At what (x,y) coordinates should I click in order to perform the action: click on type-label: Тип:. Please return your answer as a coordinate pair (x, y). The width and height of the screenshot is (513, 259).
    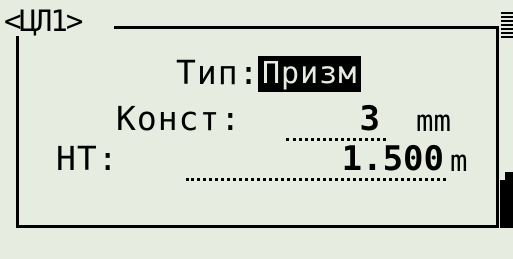
    Looking at the image, I should click on (218, 72).